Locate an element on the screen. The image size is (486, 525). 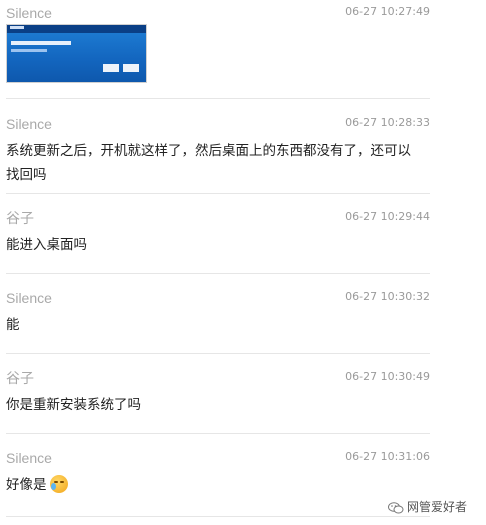
message-time: 06-27 10:30:32 is located at coordinates (387, 296).